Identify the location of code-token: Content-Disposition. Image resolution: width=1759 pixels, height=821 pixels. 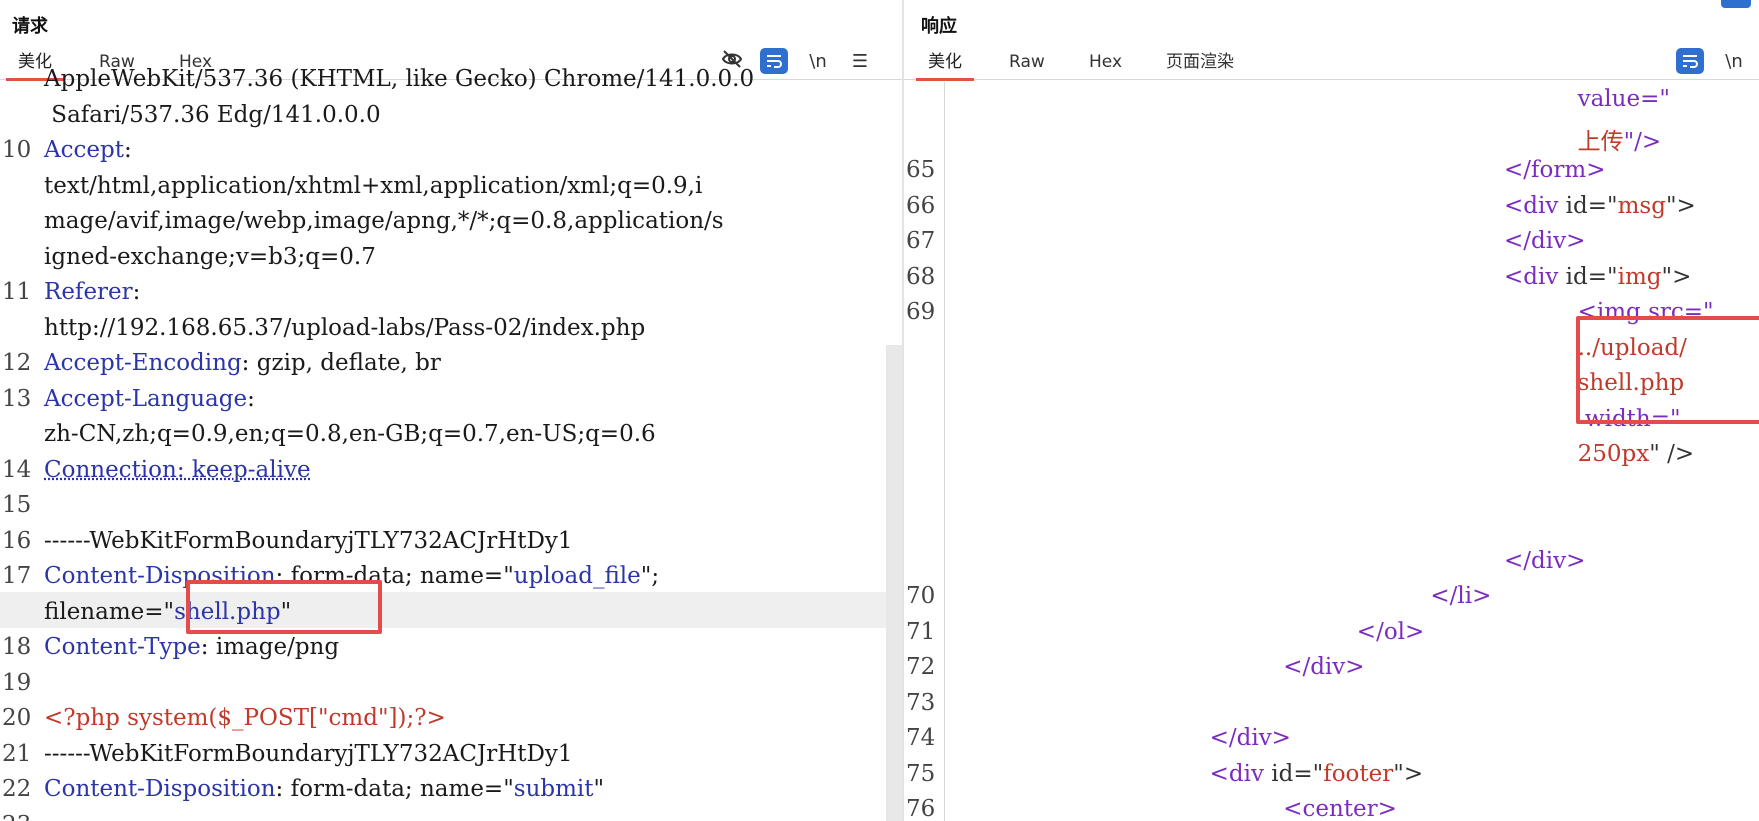
(160, 789).